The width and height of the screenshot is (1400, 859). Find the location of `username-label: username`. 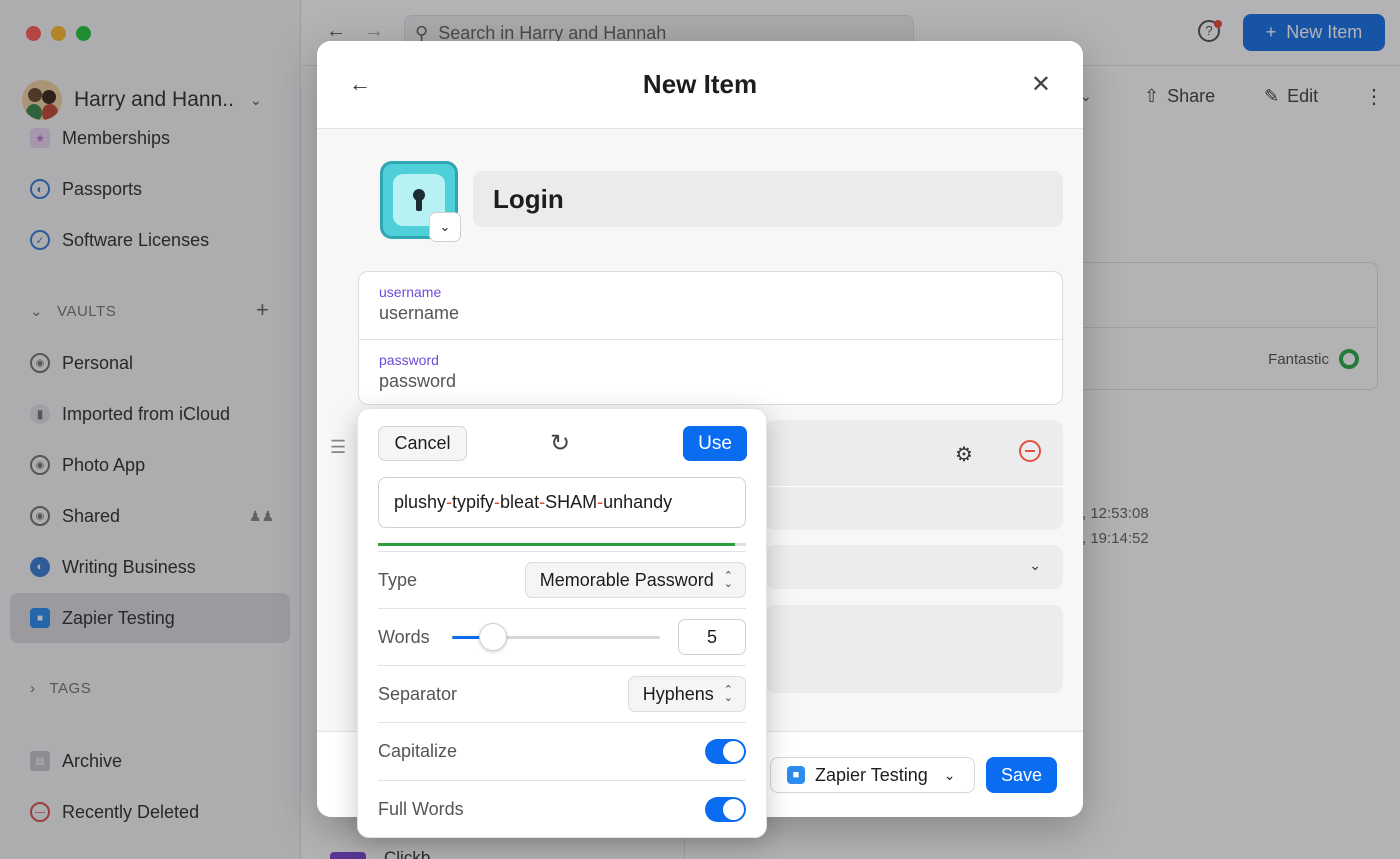

username-label: username is located at coordinates (410, 292).